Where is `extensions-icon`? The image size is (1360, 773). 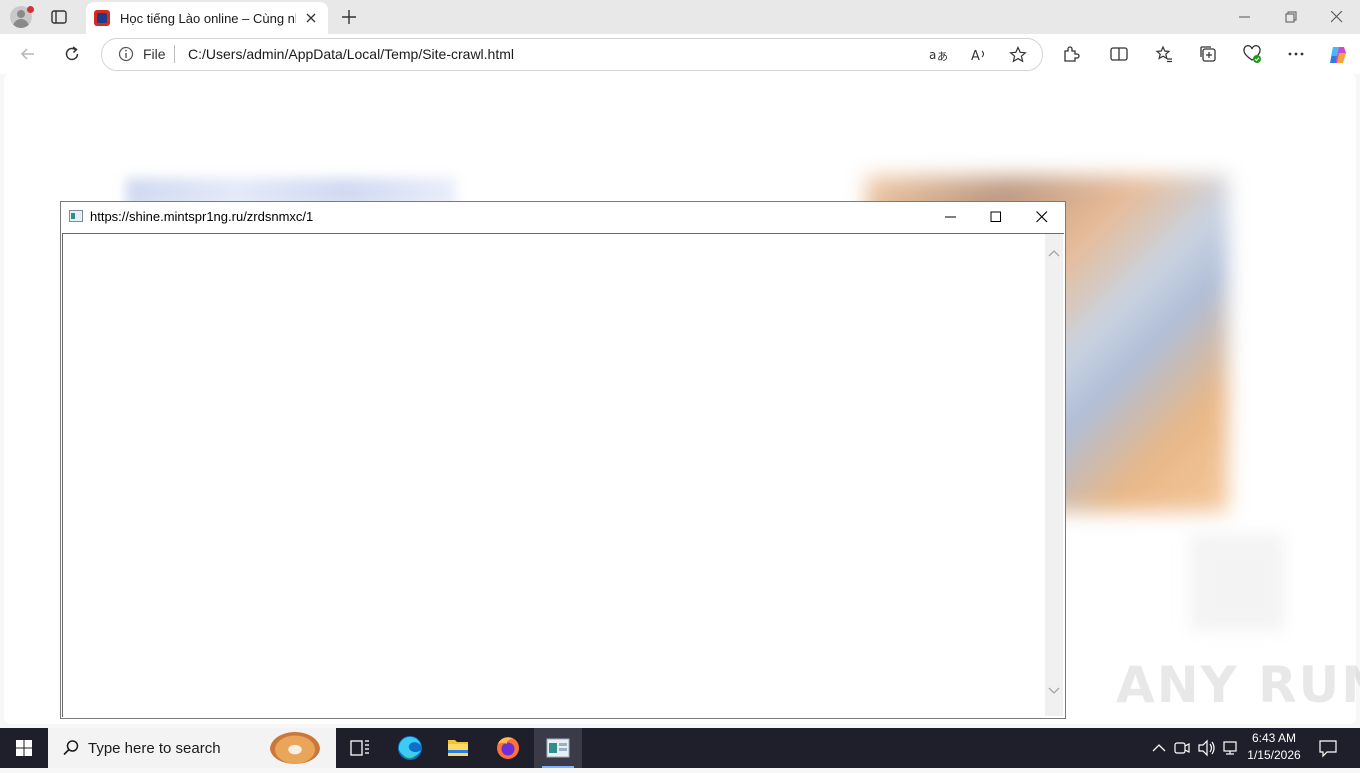 extensions-icon is located at coordinates (1072, 54).